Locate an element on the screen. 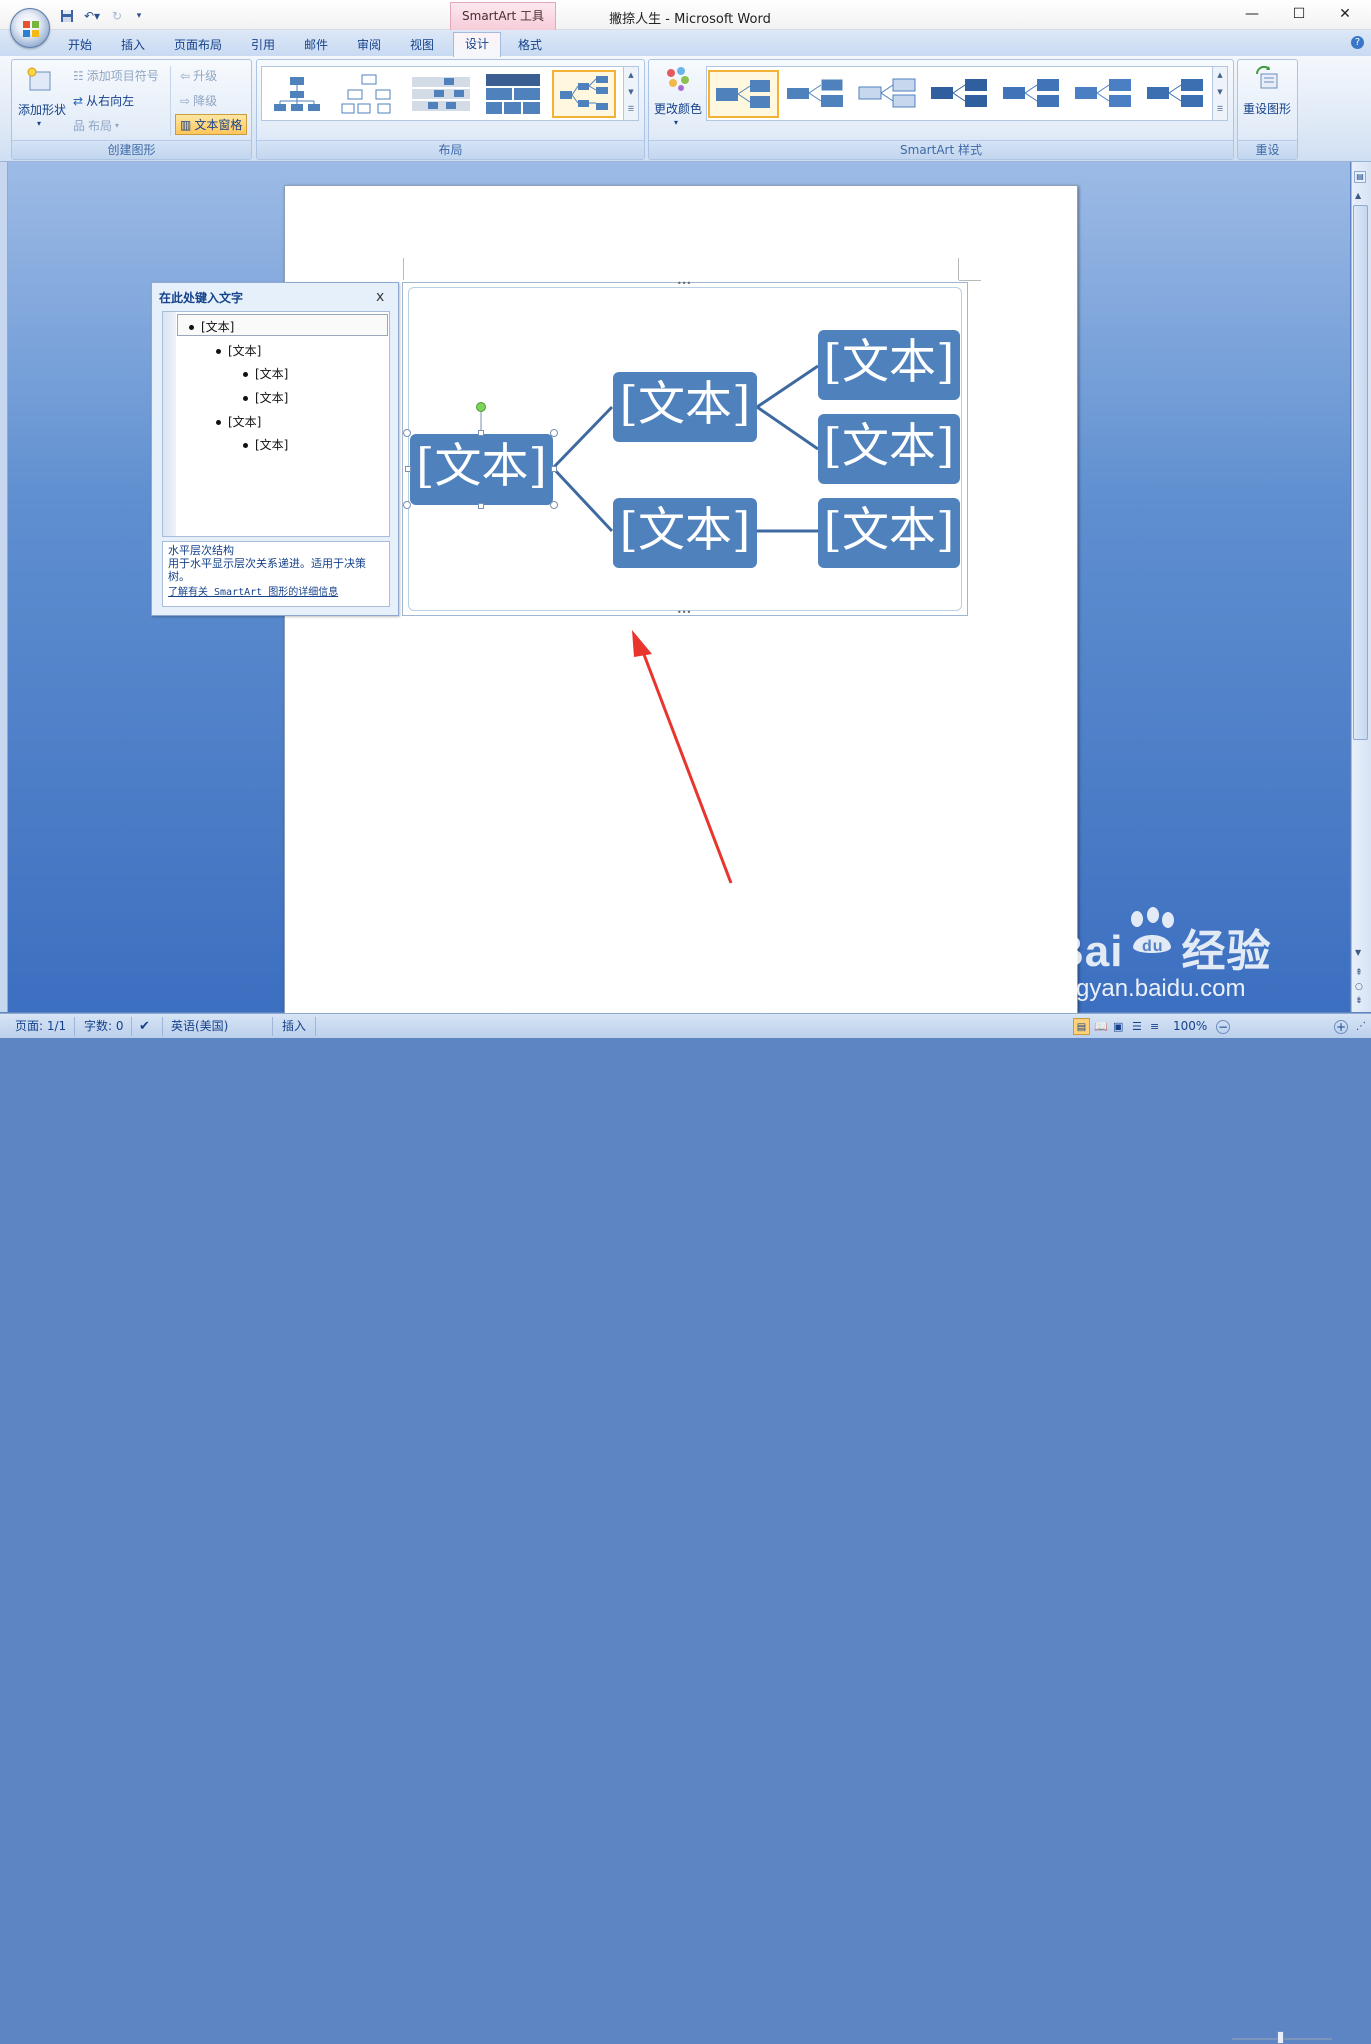 The image size is (1371, 2044). print-layout-view-icon: ▤ is located at coordinates (1081, 1026).